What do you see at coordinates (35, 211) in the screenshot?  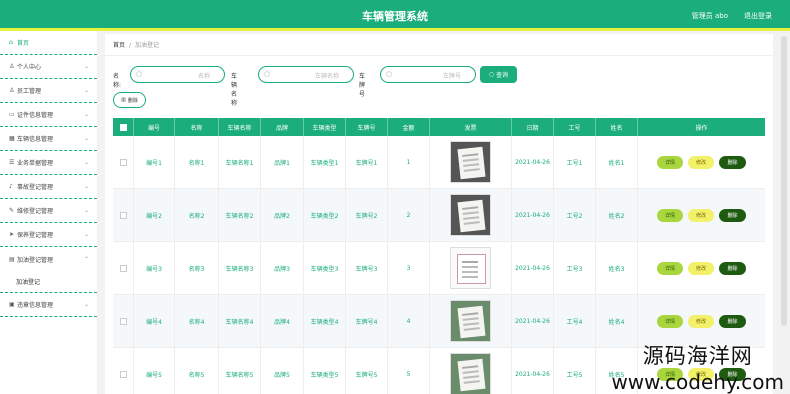 I see `sidebar-item-label: 维修登记管理` at bounding box center [35, 211].